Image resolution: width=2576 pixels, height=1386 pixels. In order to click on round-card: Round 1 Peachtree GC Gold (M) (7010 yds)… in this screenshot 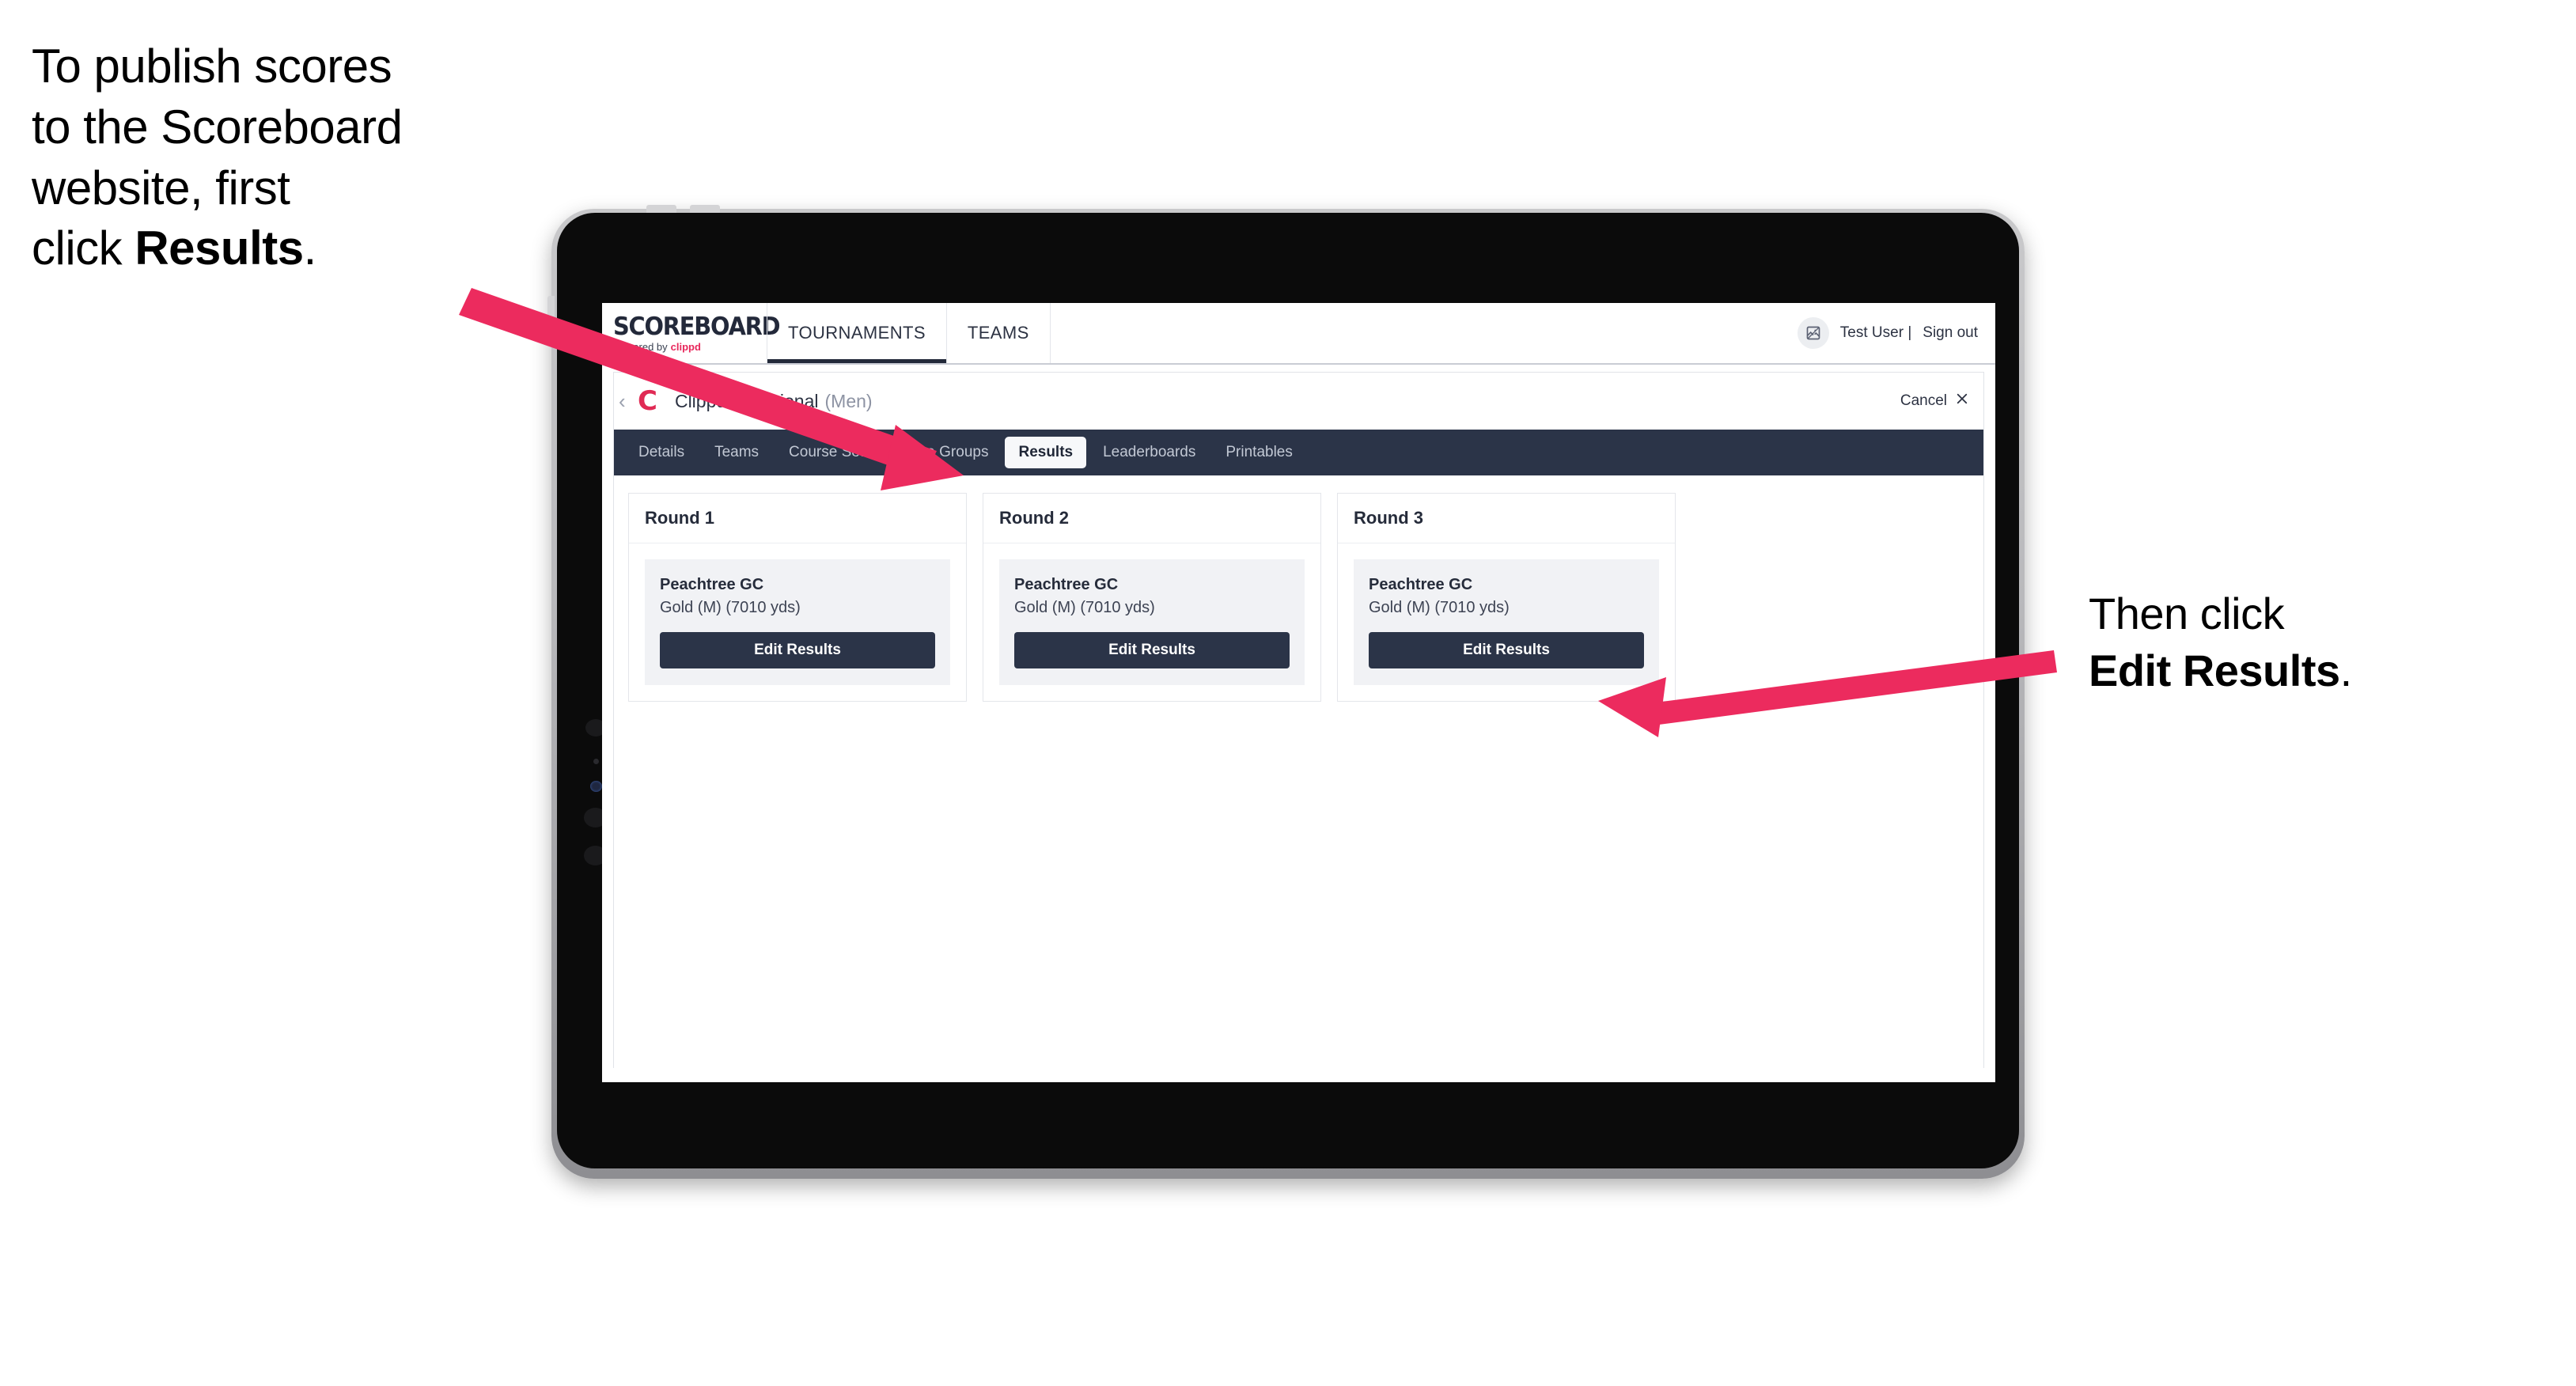, I will do `click(797, 597)`.